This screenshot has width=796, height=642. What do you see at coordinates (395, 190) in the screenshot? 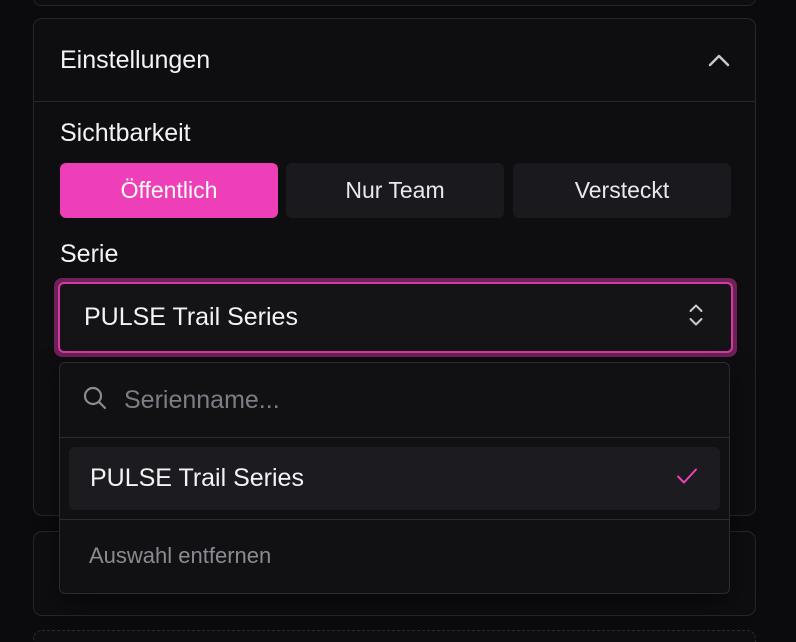
I see `visibility-option-team: Nur Team` at bounding box center [395, 190].